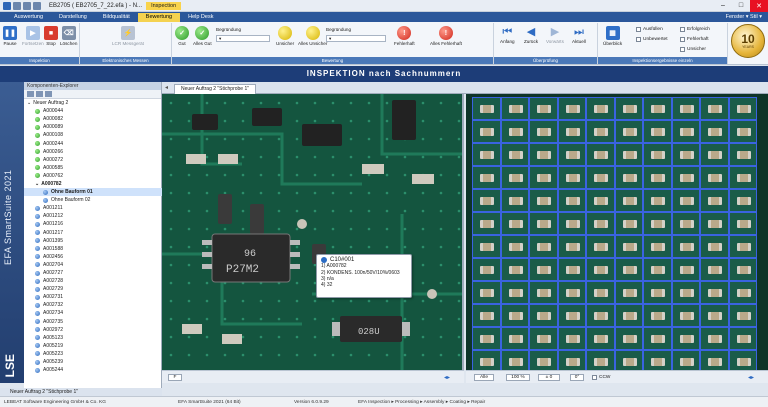 Image resolution: width=768 pixels, height=407 pixels. Describe the element at coordinates (694, 39) in the screenshot. I see `check-faulty: Fehlerhaft` at that location.